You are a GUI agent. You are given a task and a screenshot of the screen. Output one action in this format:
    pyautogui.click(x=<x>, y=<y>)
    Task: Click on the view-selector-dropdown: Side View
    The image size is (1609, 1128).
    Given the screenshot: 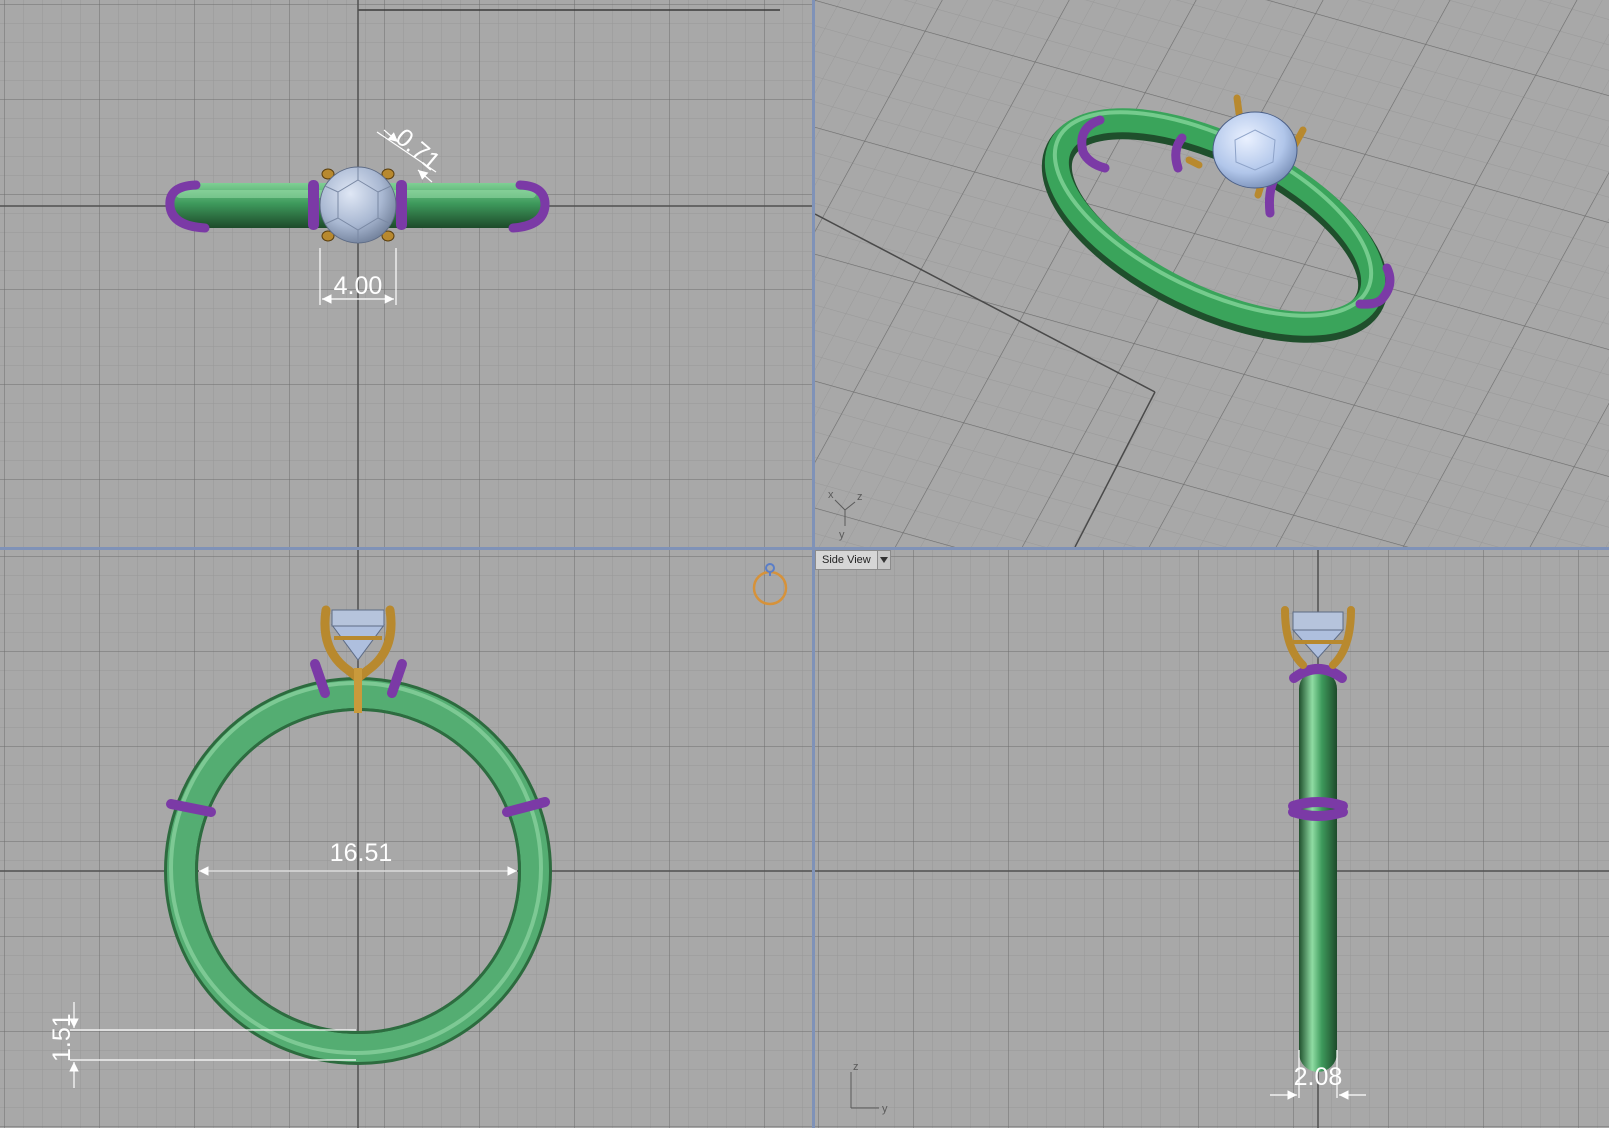 What is the action you would take?
    pyautogui.click(x=853, y=560)
    